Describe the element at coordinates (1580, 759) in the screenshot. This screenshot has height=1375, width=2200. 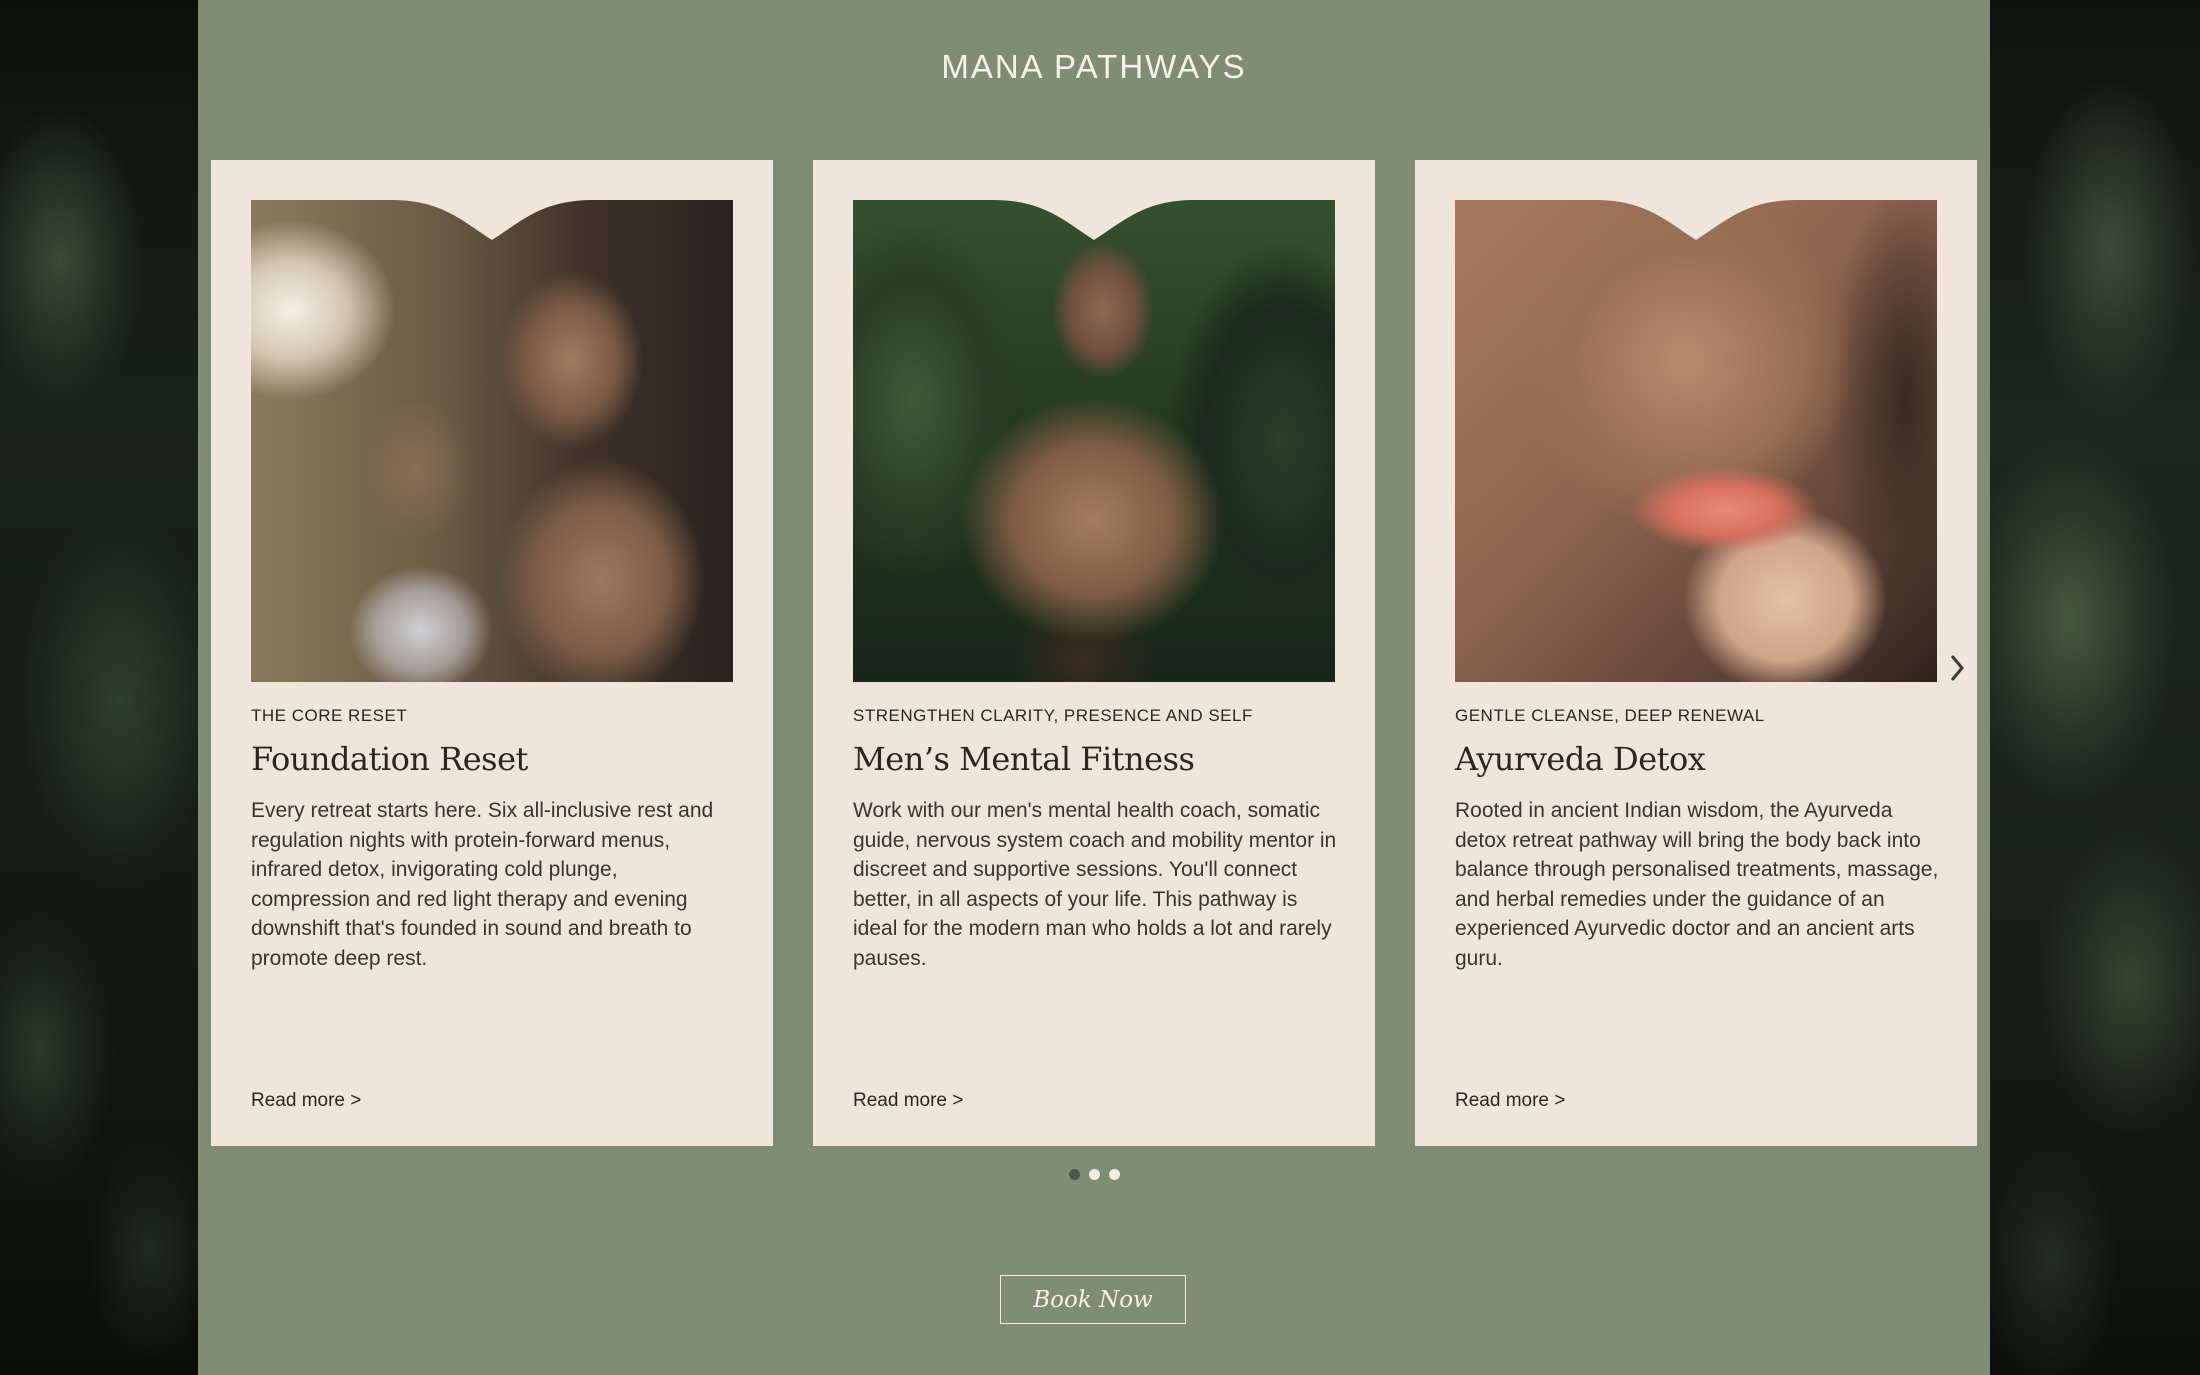
I see `card-title: Ayurveda Detox` at that location.